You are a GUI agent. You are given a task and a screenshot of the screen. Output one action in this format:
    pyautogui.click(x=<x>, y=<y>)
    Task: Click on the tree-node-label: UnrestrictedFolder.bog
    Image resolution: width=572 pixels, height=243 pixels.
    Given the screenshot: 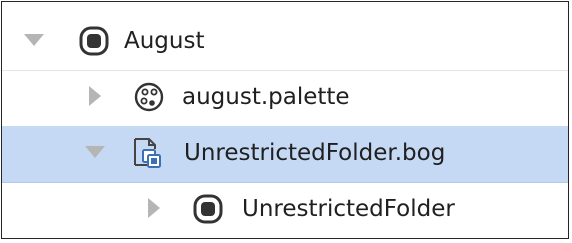 What is the action you would take?
    pyautogui.click(x=315, y=153)
    